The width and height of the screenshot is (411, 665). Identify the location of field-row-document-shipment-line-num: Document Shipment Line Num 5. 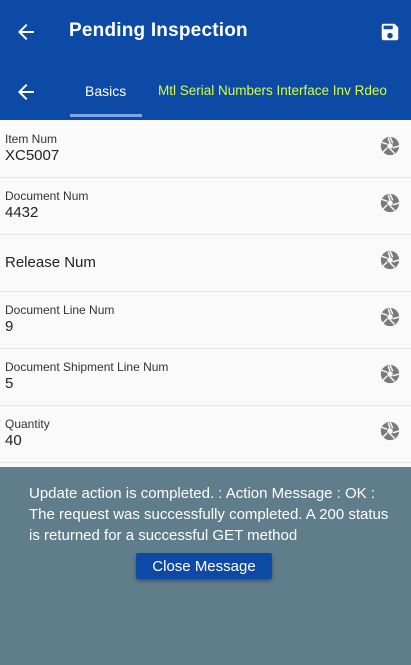
(205, 377).